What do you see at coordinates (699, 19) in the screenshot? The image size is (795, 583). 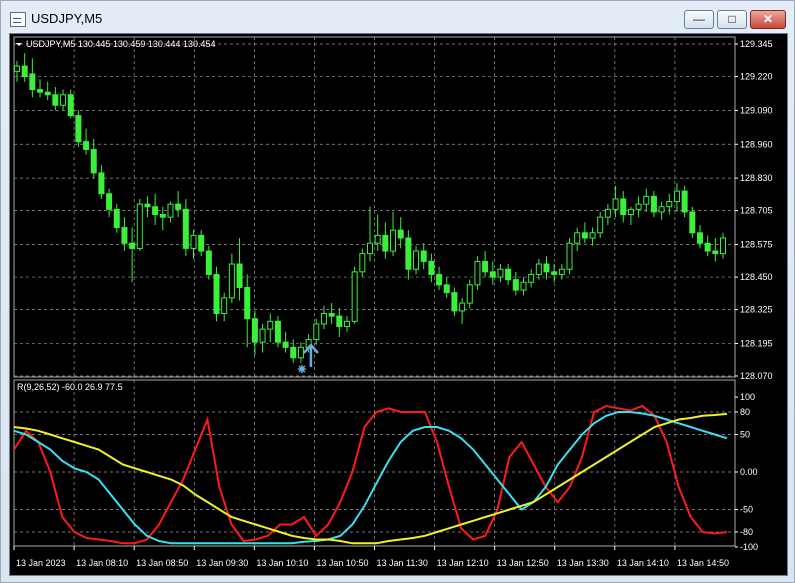 I see `minimize-button: —` at bounding box center [699, 19].